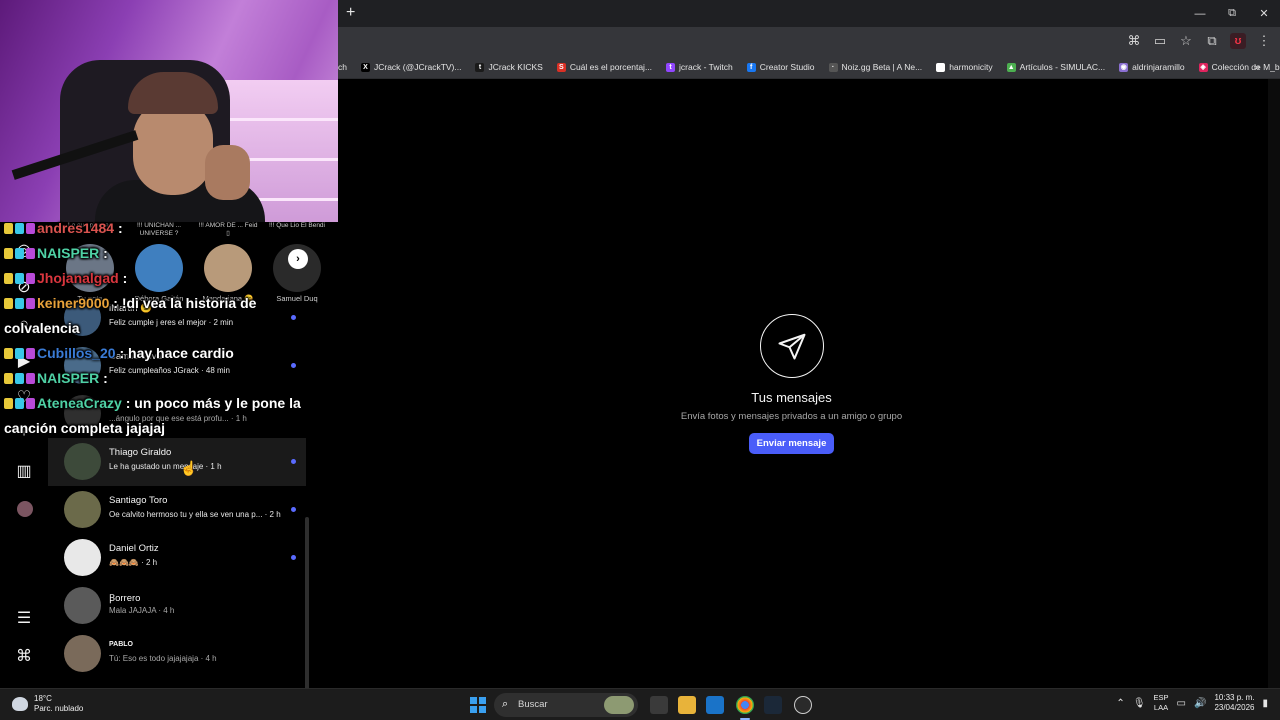 The height and width of the screenshot is (720, 1280). What do you see at coordinates (1200, 703) in the screenshot?
I see `volume-icon: 🔊` at bounding box center [1200, 703].